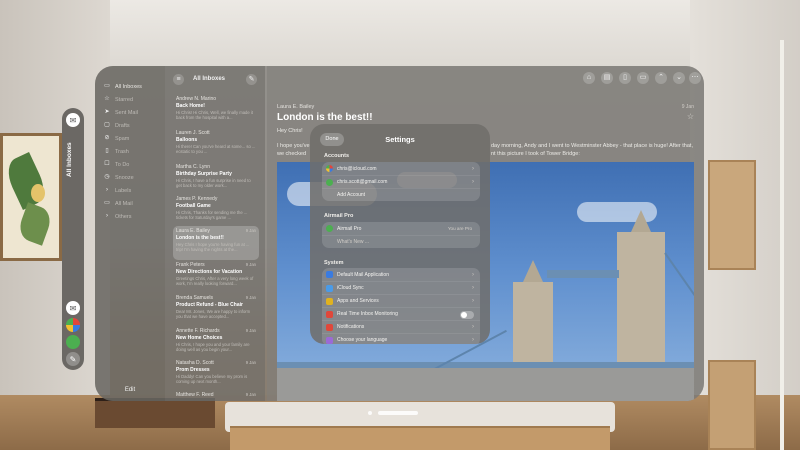  What do you see at coordinates (116, 164) in the screenshot?
I see `sidebar-item-to-do: ☐ To Do` at bounding box center [116, 164].